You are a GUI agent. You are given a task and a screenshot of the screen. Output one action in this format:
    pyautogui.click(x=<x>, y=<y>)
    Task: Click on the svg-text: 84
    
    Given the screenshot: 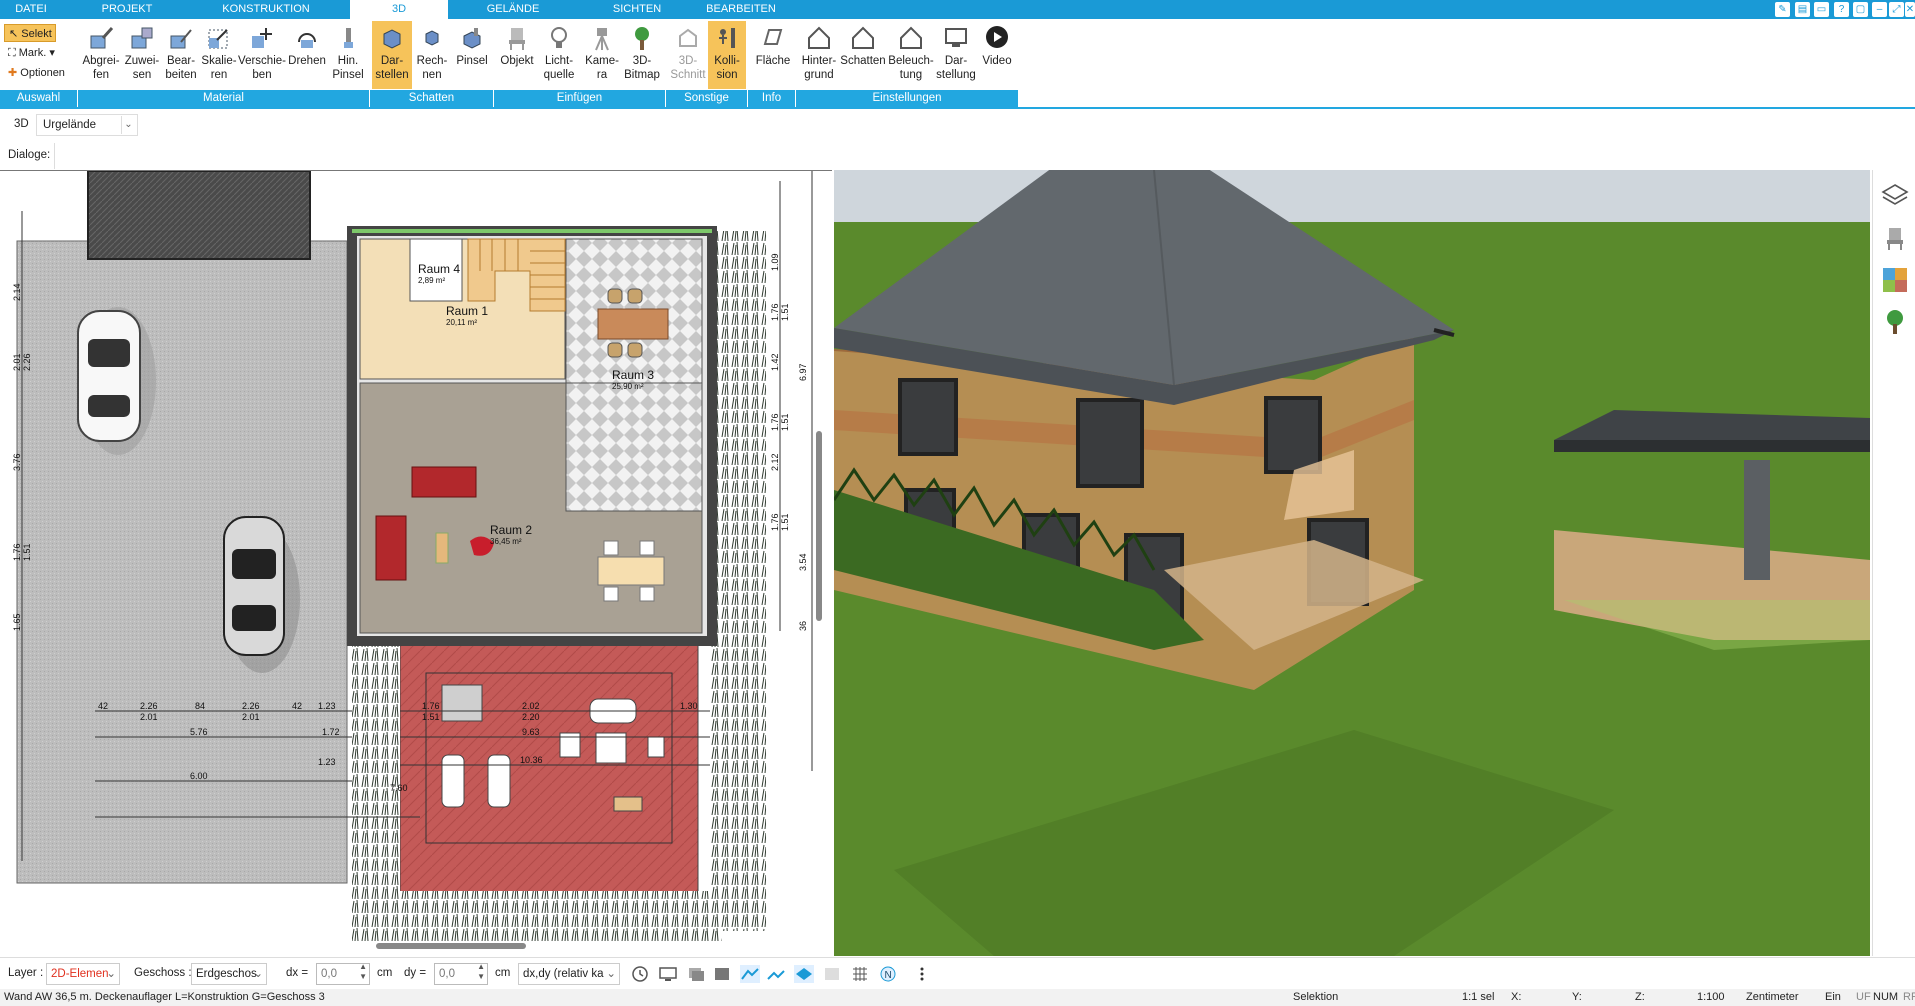 What is the action you would take?
    pyautogui.click(x=200, y=706)
    